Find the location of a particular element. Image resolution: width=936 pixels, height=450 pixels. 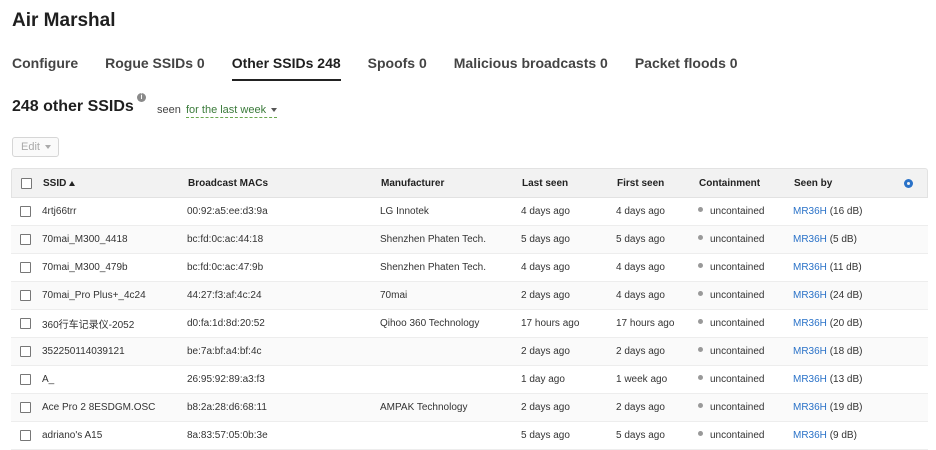

header-seen-by: Seen by is located at coordinates (813, 183).